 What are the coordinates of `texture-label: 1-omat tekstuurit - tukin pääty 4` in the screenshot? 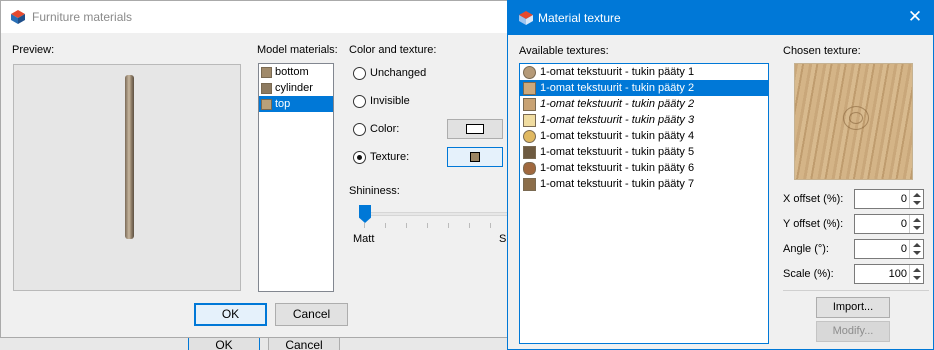 It's located at (617, 136).